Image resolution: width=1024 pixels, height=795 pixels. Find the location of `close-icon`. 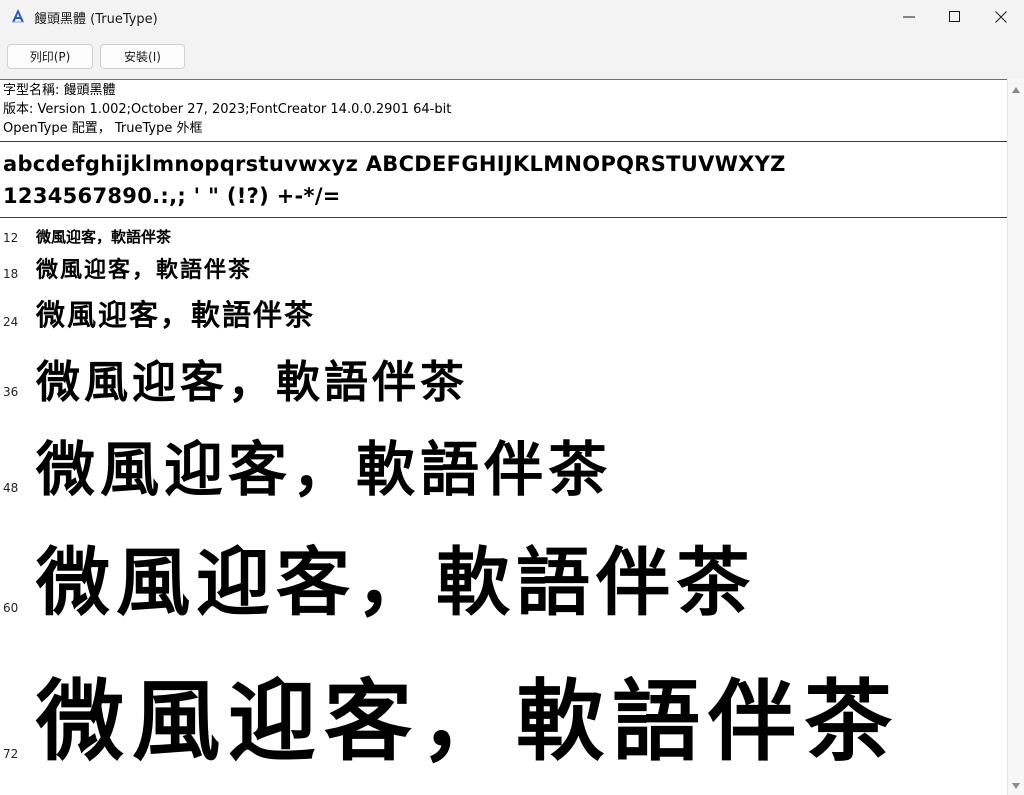

close-icon is located at coordinates (1001, 17).